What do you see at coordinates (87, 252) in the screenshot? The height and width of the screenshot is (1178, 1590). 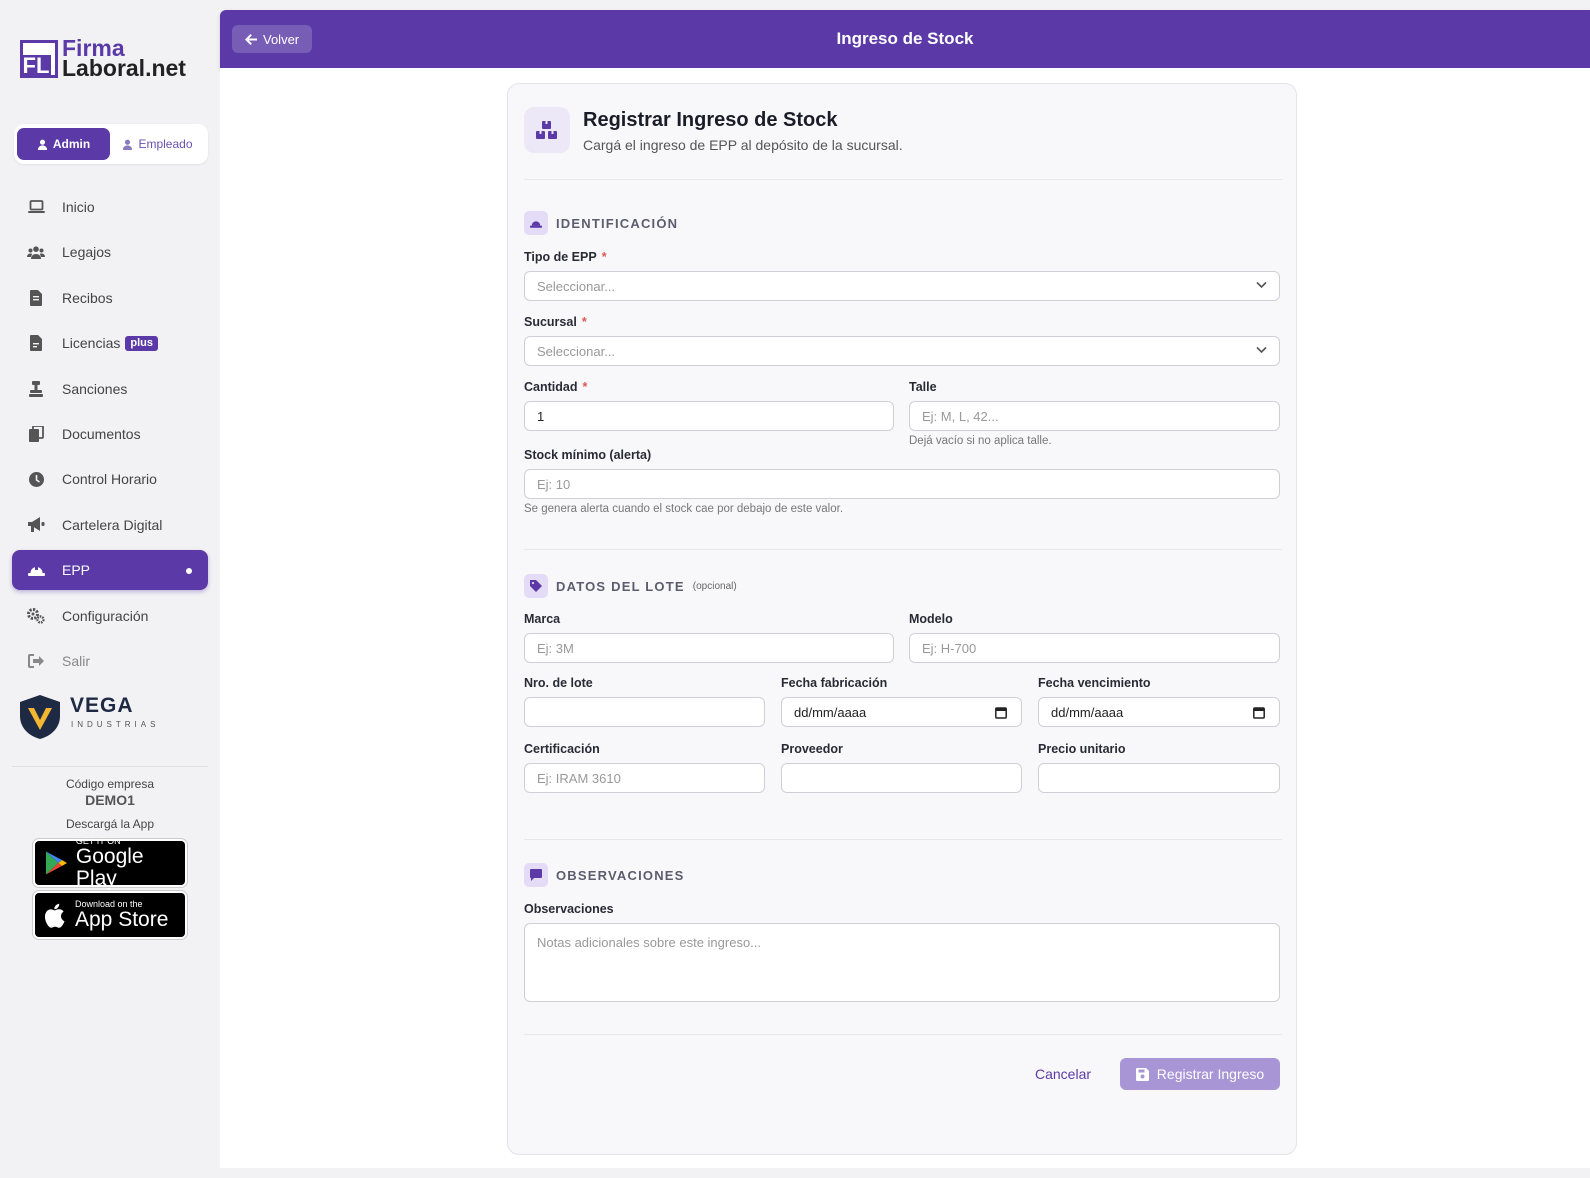 I see `sidebar-item-label: Legajos` at bounding box center [87, 252].